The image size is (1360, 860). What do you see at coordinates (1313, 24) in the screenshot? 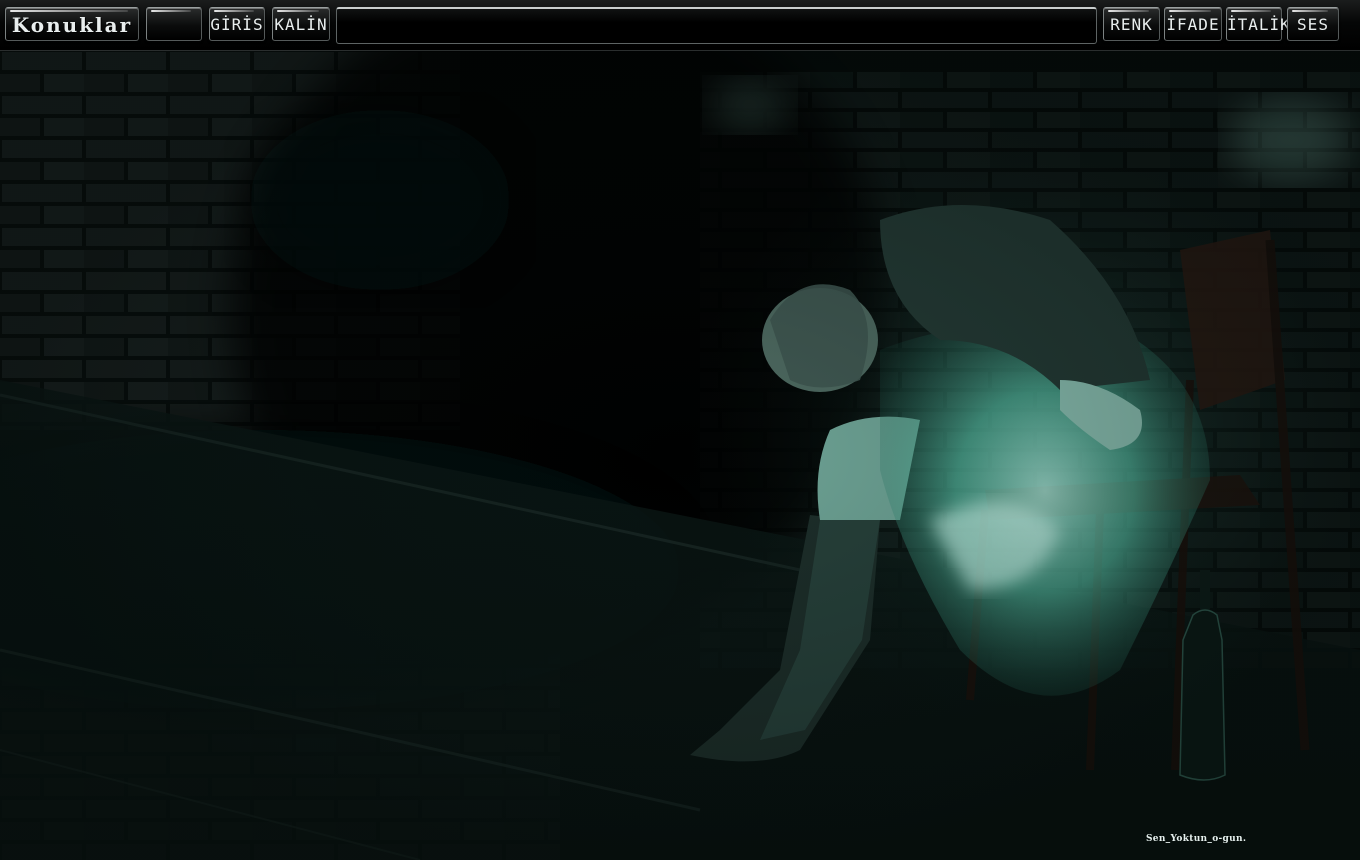
I see `sound-button: SES` at bounding box center [1313, 24].